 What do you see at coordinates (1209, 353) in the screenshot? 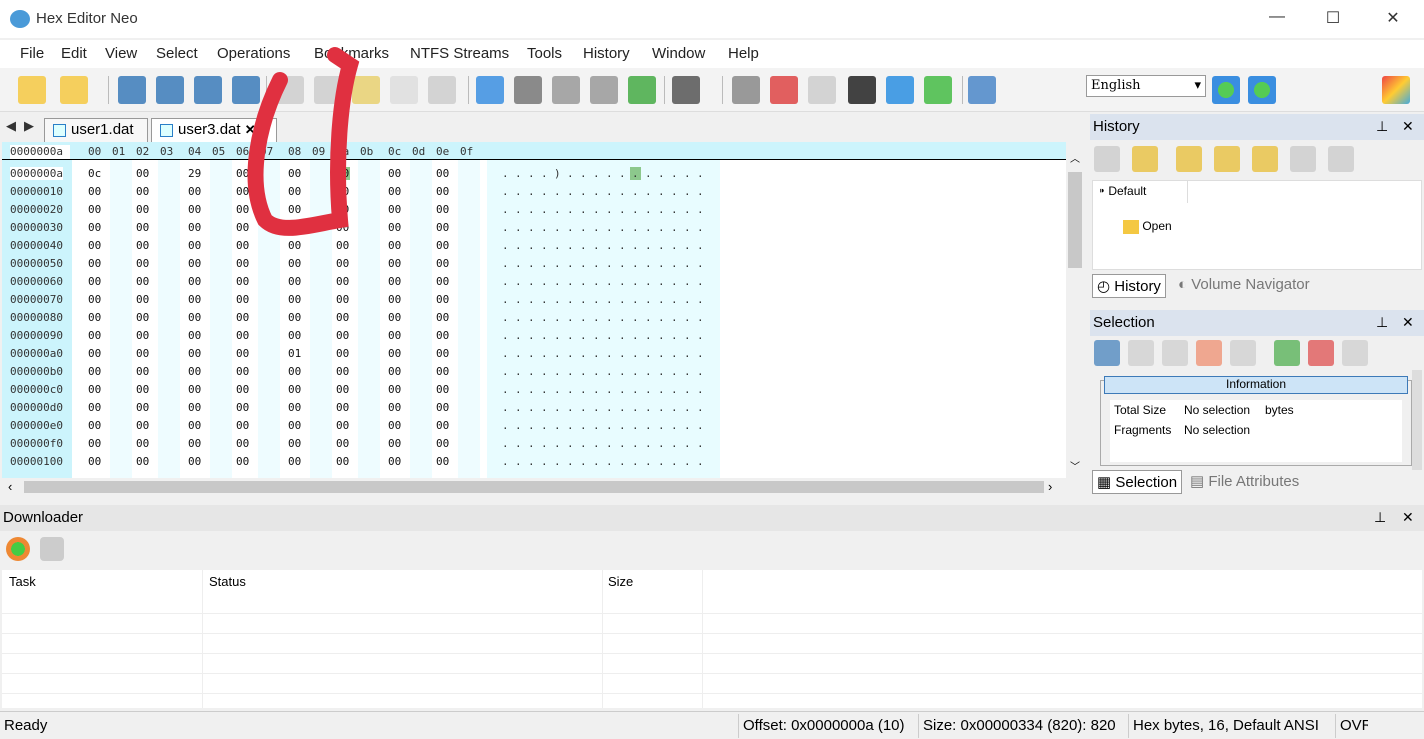
I see `extend-selection-icon` at bounding box center [1209, 353].